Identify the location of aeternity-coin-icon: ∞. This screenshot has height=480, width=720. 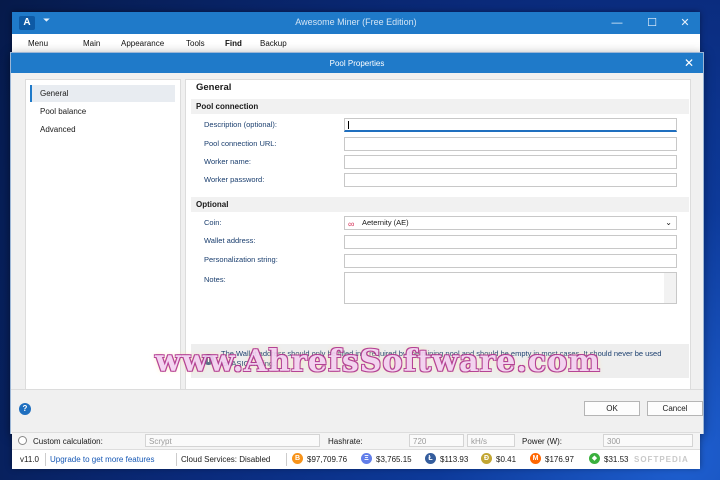
(351, 224).